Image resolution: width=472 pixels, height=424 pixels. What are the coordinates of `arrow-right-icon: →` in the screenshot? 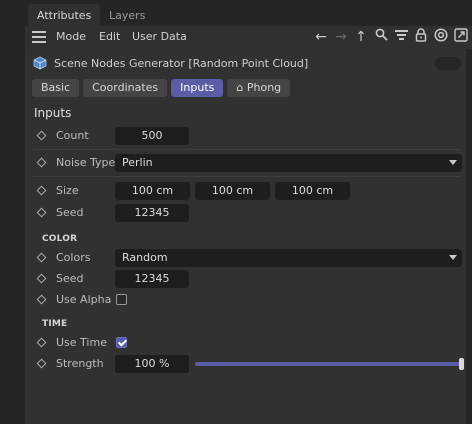 It's located at (341, 37).